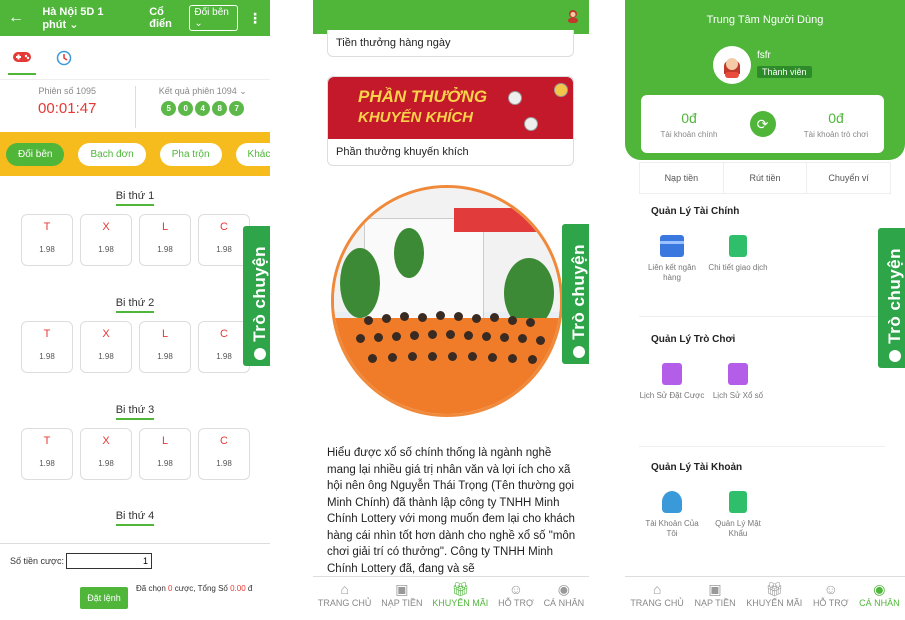 This screenshot has width=905, height=620. I want to click on mode-icons, so click(135, 58).